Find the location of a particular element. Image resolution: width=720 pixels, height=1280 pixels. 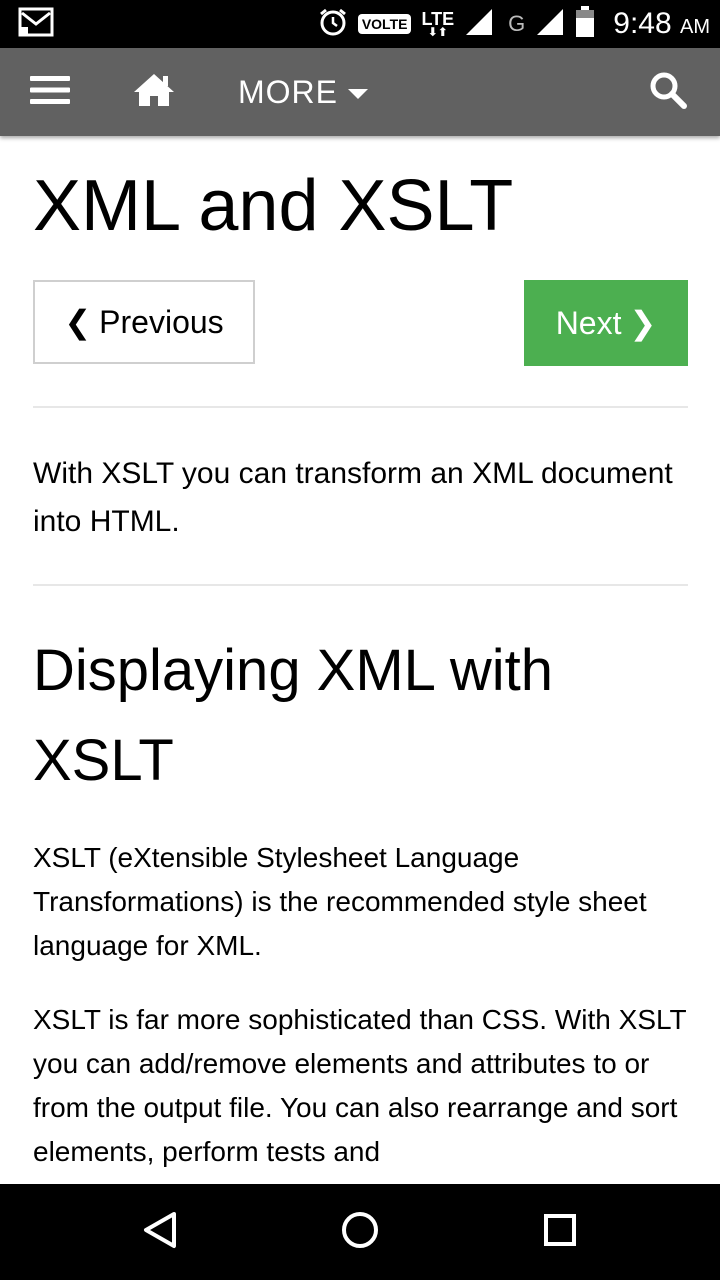

chevron-right-icon: ❯ is located at coordinates (643, 323).